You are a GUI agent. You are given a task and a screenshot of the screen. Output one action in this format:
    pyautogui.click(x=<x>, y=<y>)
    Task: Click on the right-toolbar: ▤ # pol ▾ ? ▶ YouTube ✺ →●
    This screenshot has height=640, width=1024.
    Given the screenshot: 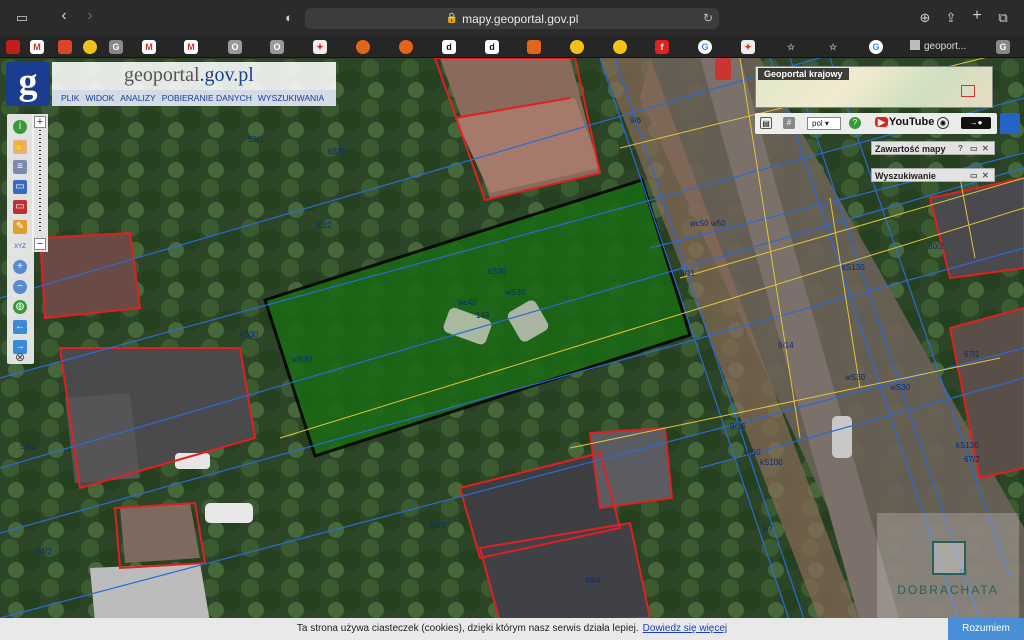 What is the action you would take?
    pyautogui.click(x=876, y=123)
    